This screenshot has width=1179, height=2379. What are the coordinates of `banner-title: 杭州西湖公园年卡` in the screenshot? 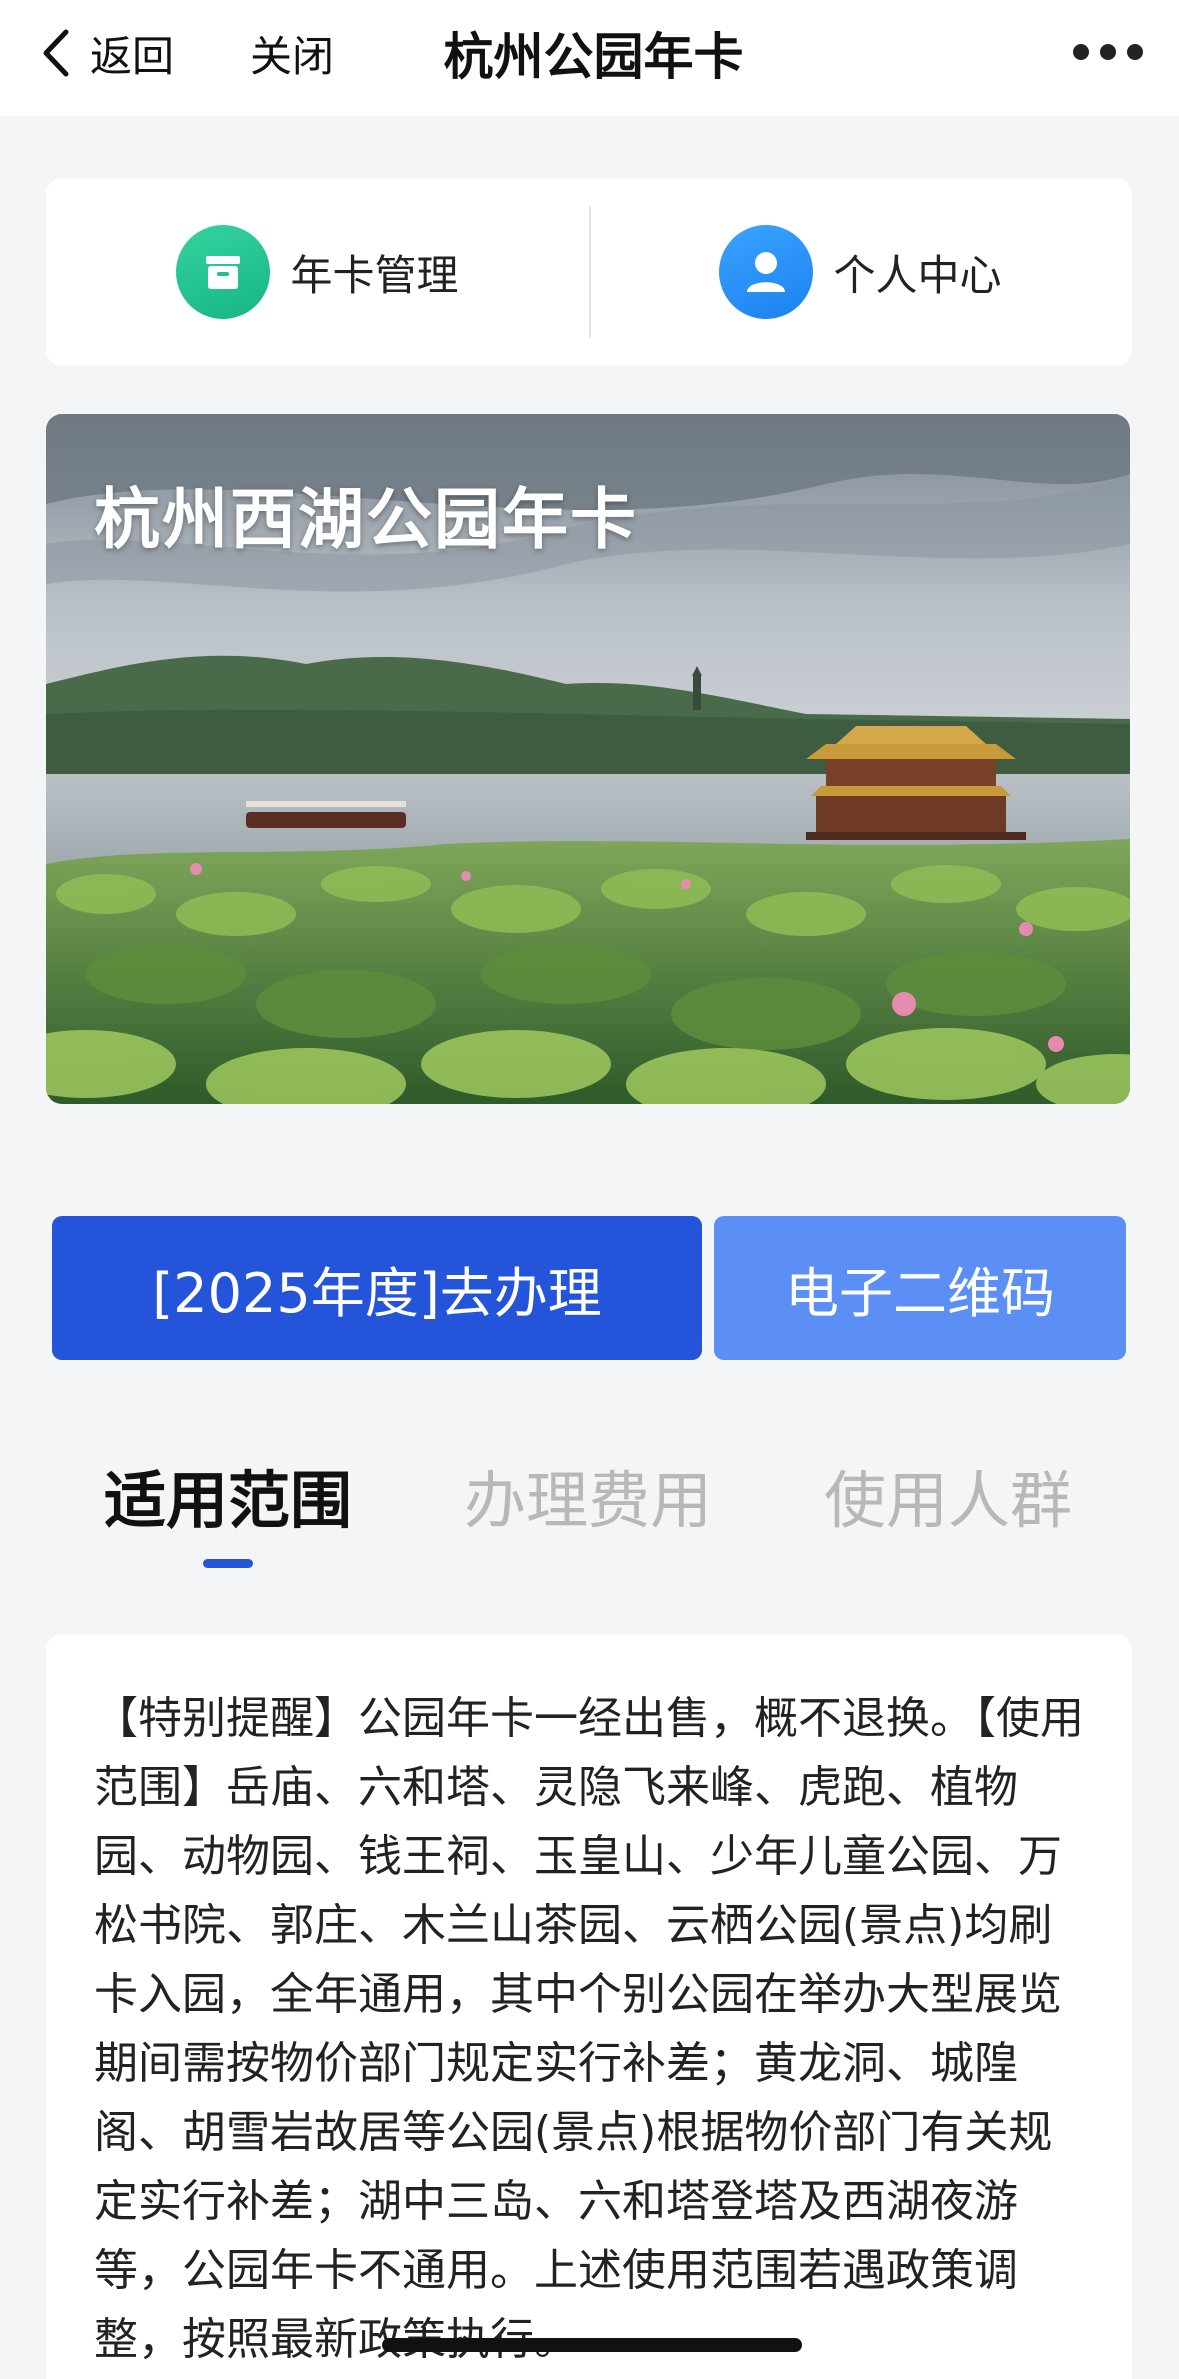 It's located at (366, 519).